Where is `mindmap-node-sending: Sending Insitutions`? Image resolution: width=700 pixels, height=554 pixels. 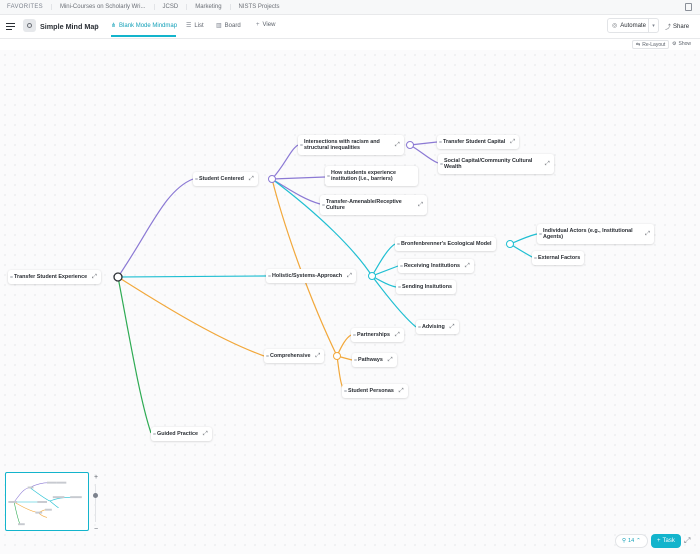 mindmap-node-sending: Sending Insitutions is located at coordinates (426, 287).